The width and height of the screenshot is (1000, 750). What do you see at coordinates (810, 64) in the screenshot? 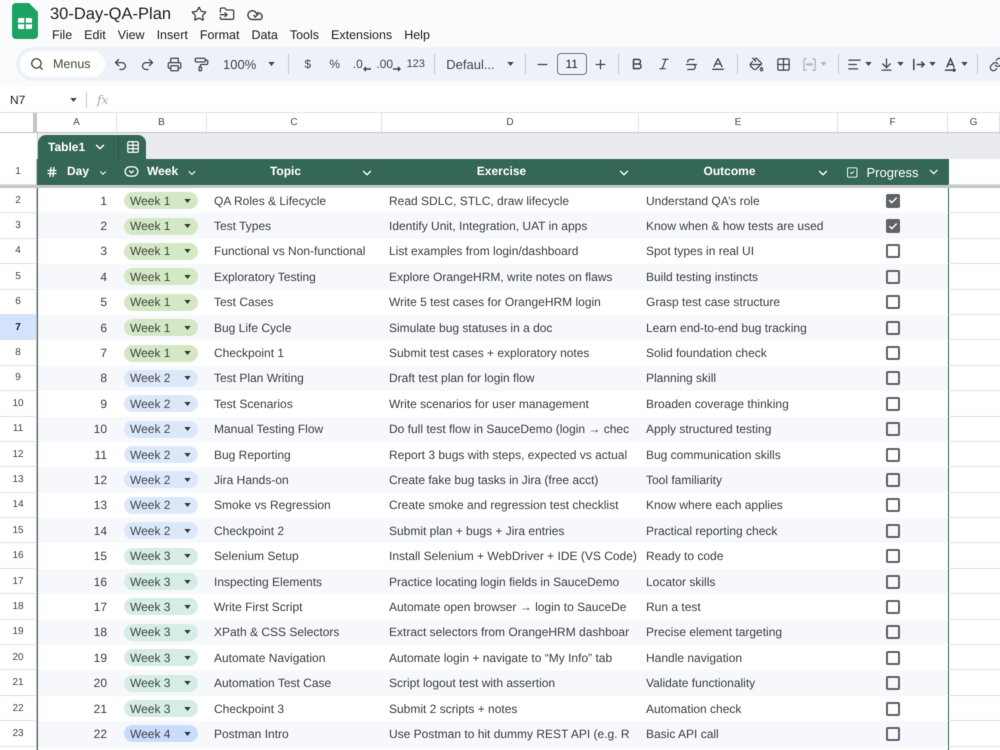
I see `merge-cells-icon` at bounding box center [810, 64].